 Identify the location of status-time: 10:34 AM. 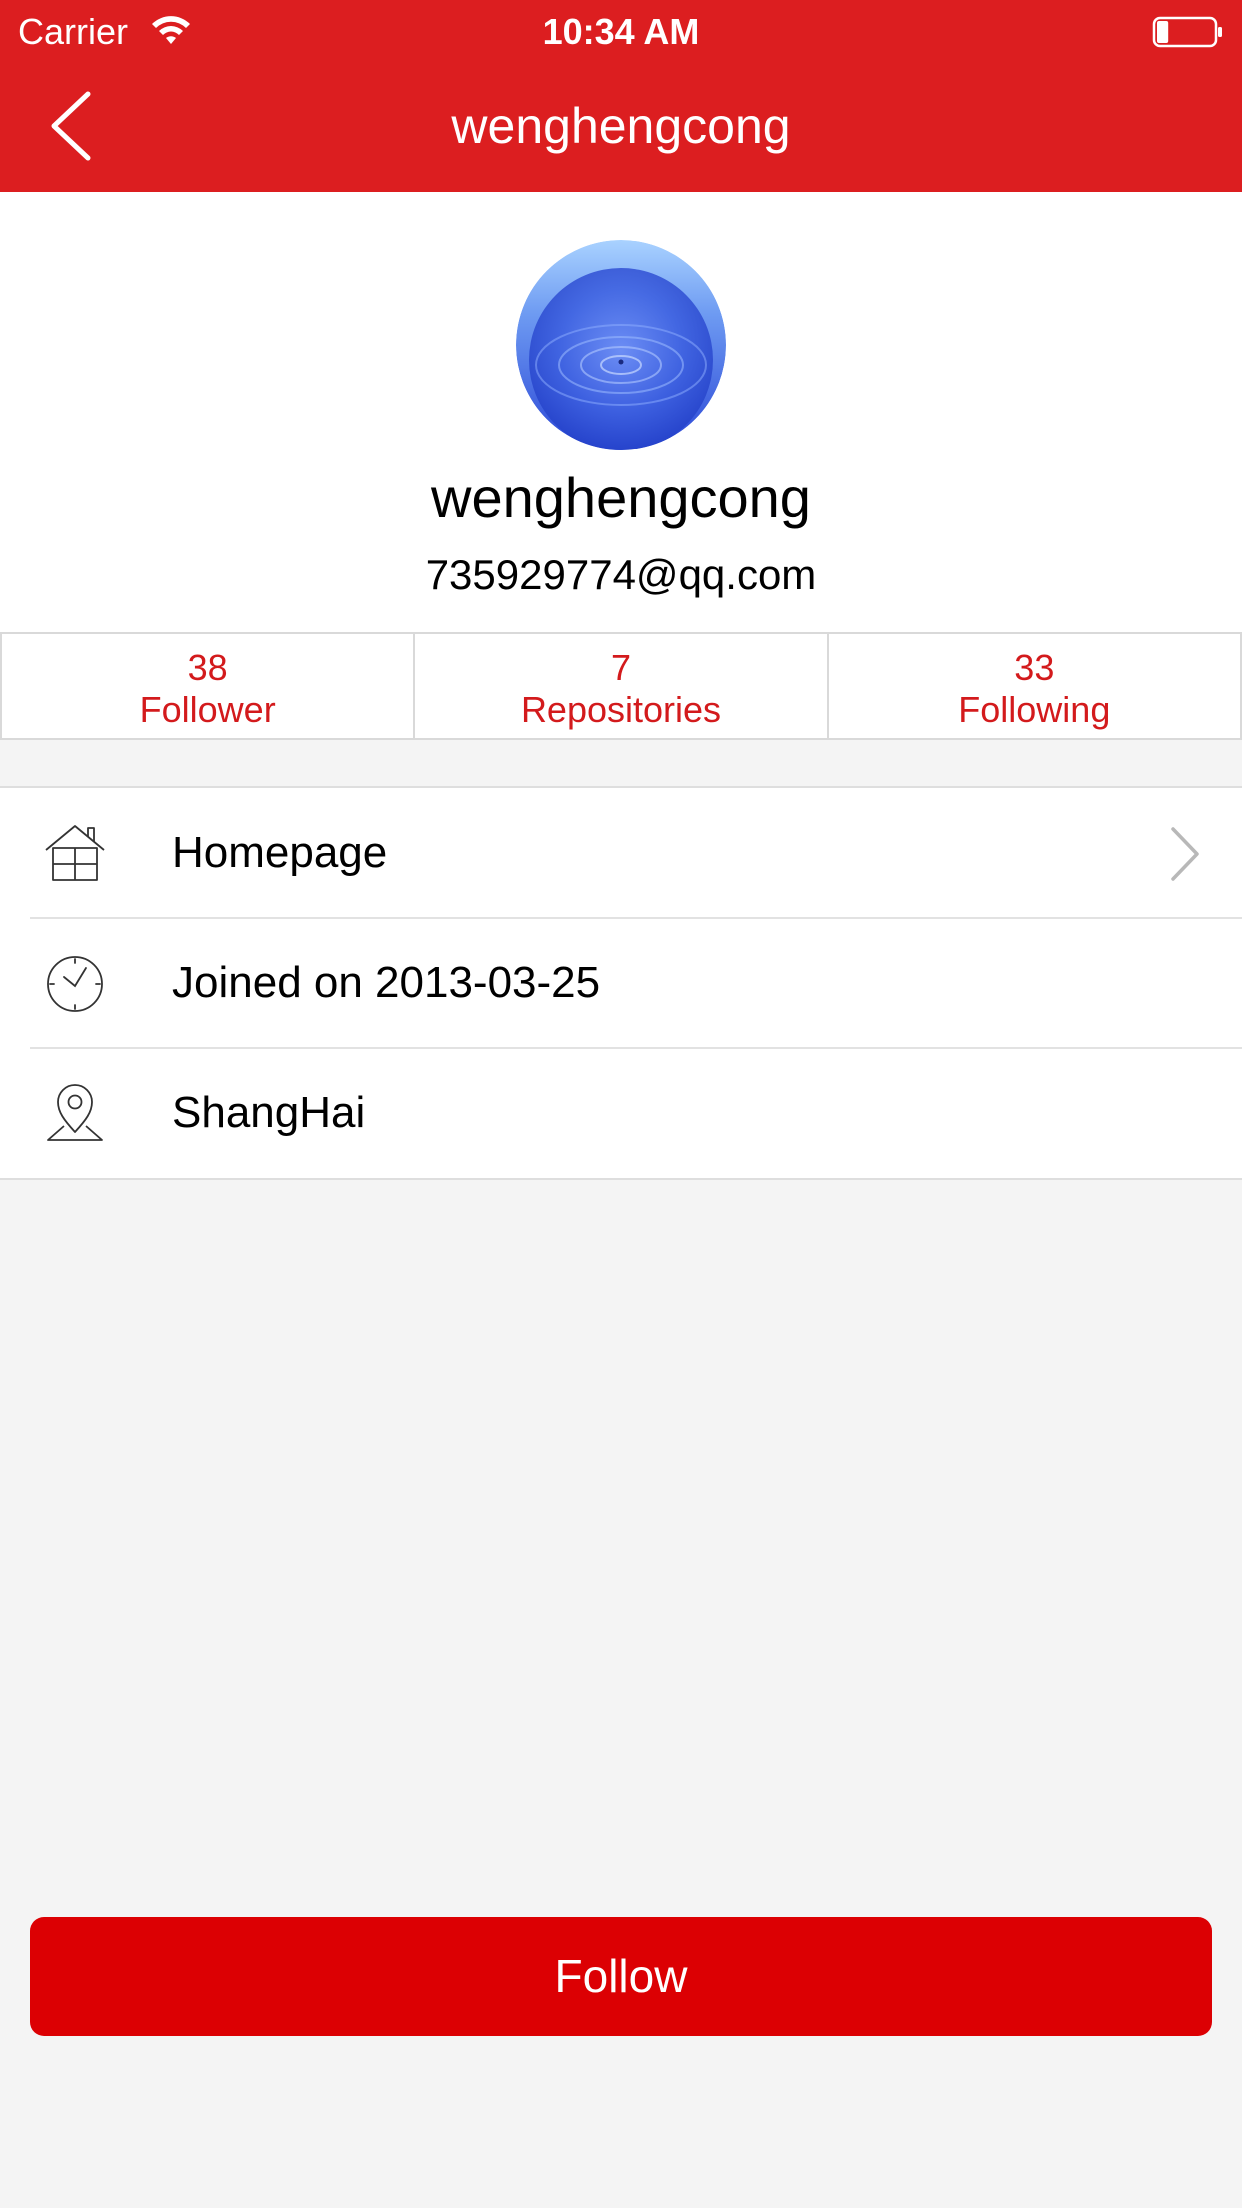
(621, 31).